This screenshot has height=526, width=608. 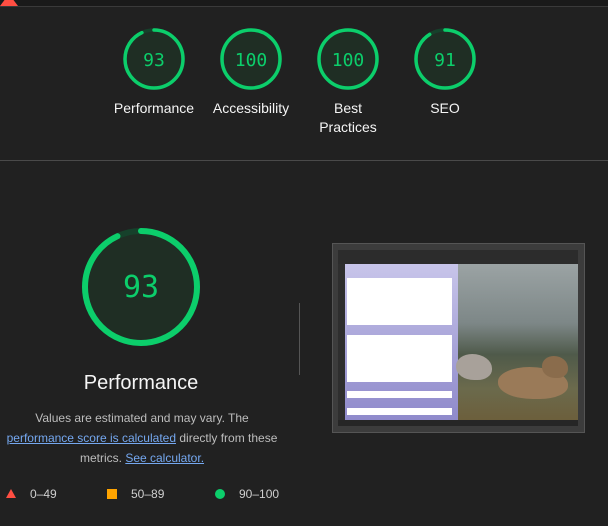 I want to click on gauge-score: 93, so click(x=154, y=60).